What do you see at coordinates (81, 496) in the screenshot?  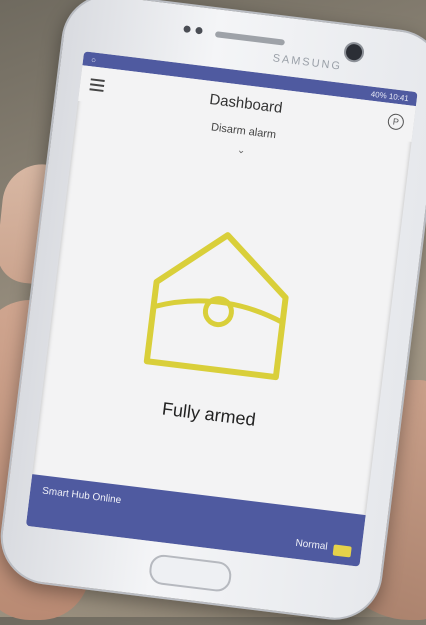 I see `hub-status-text: Smart Hub Online` at bounding box center [81, 496].